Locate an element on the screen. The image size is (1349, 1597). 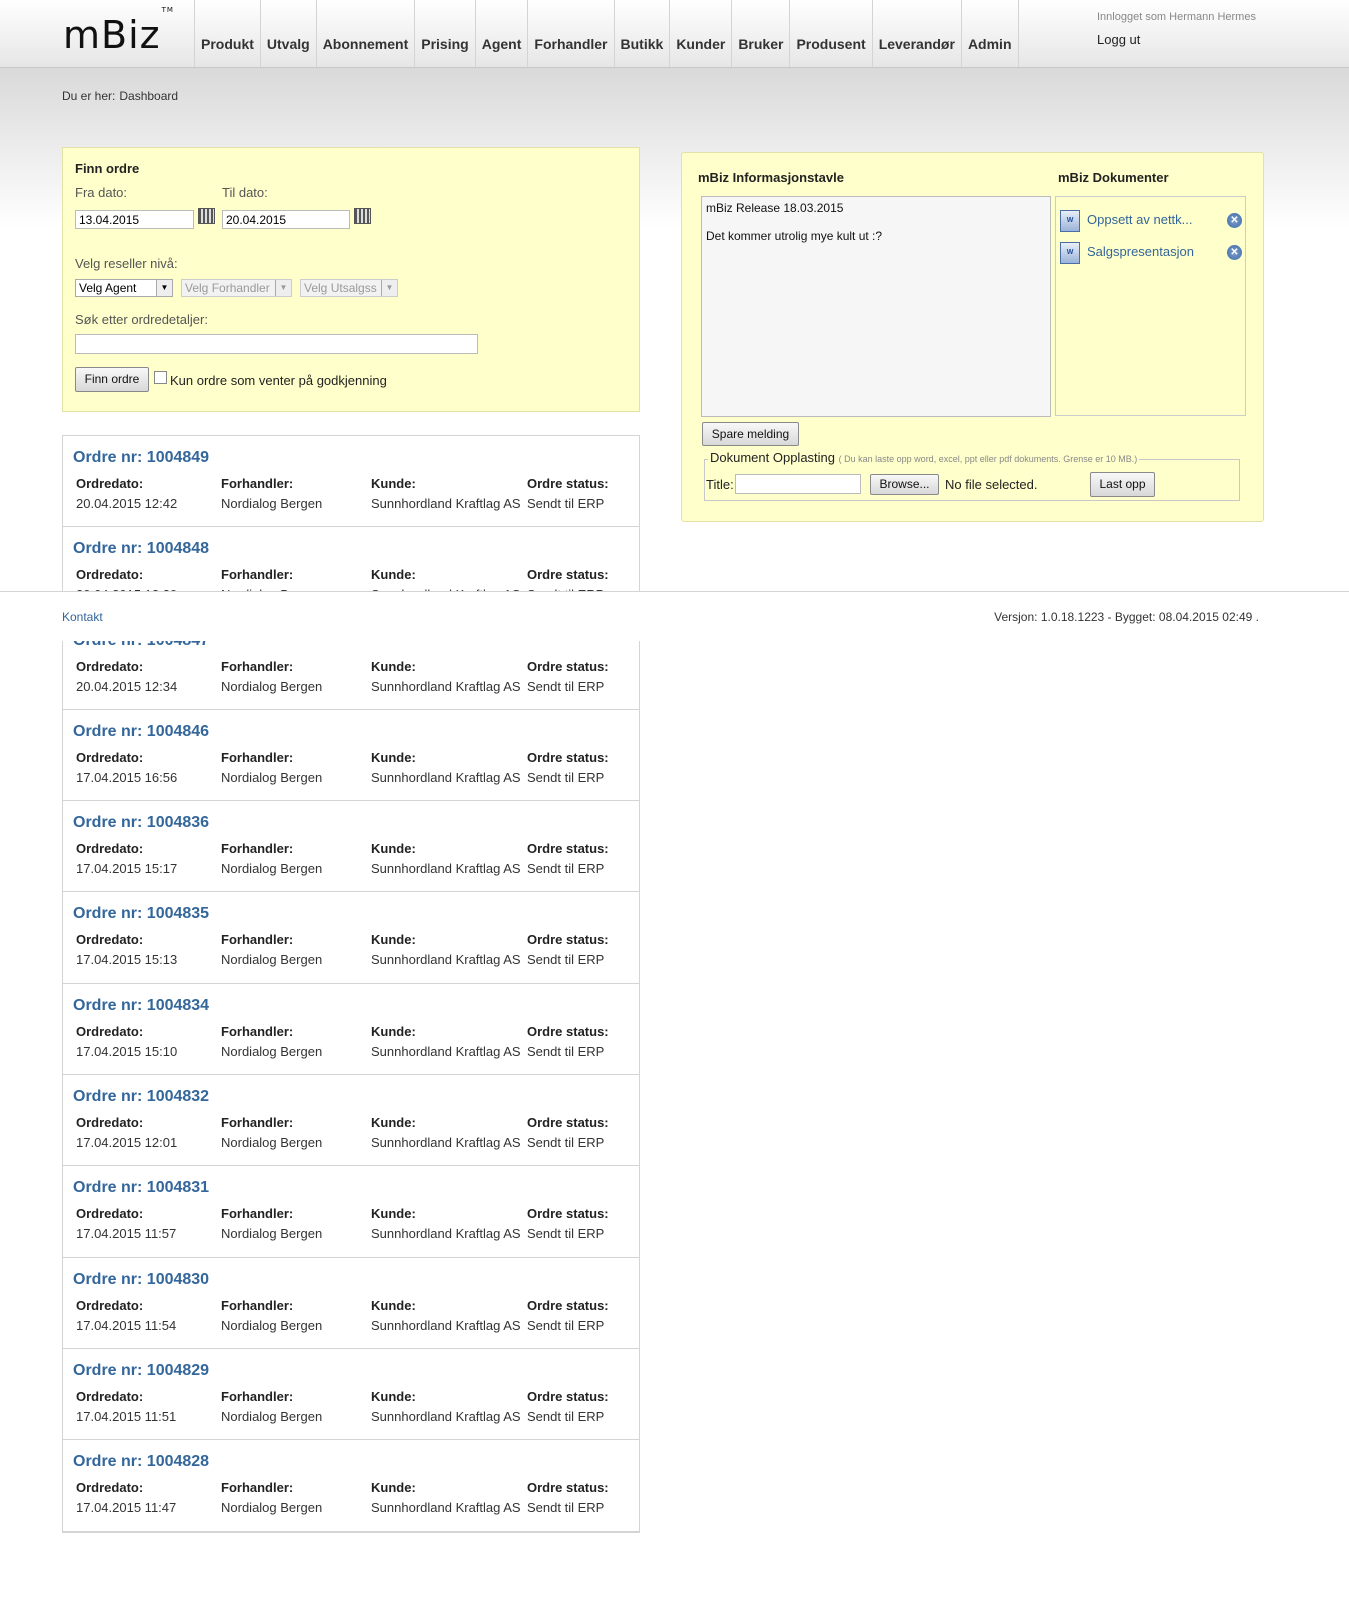
login-info: Innlogget som Hermann Hermes is located at coordinates (1176, 17).